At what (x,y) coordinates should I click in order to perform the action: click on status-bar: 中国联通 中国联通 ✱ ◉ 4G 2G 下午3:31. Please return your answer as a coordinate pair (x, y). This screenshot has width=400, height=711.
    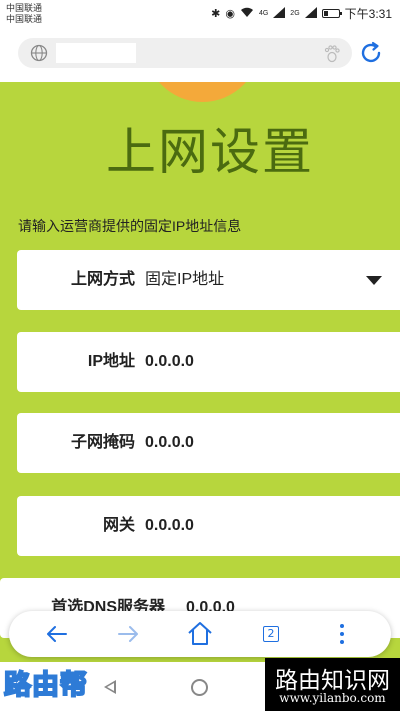
    Looking at the image, I should click on (200, 13).